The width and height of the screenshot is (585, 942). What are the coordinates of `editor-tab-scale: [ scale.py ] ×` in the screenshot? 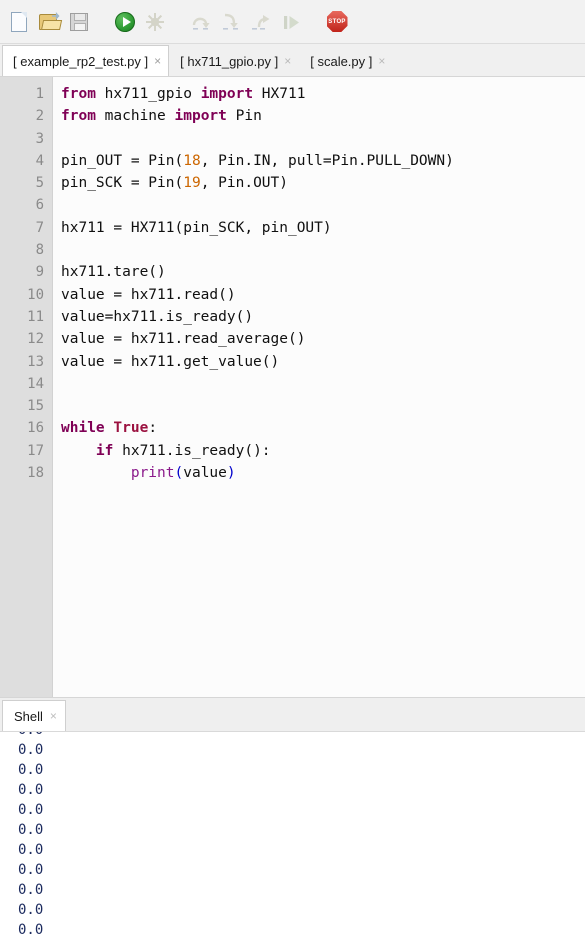 It's located at (346, 60).